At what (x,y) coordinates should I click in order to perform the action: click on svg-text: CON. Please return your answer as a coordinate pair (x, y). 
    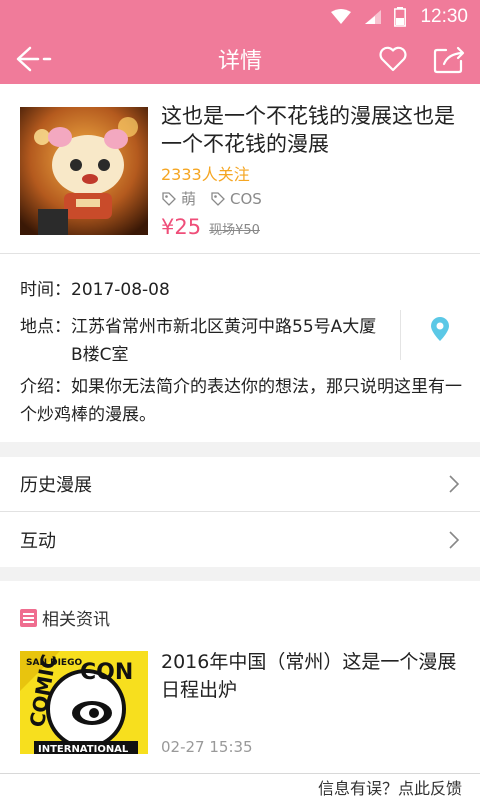
    Looking at the image, I should click on (106, 672).